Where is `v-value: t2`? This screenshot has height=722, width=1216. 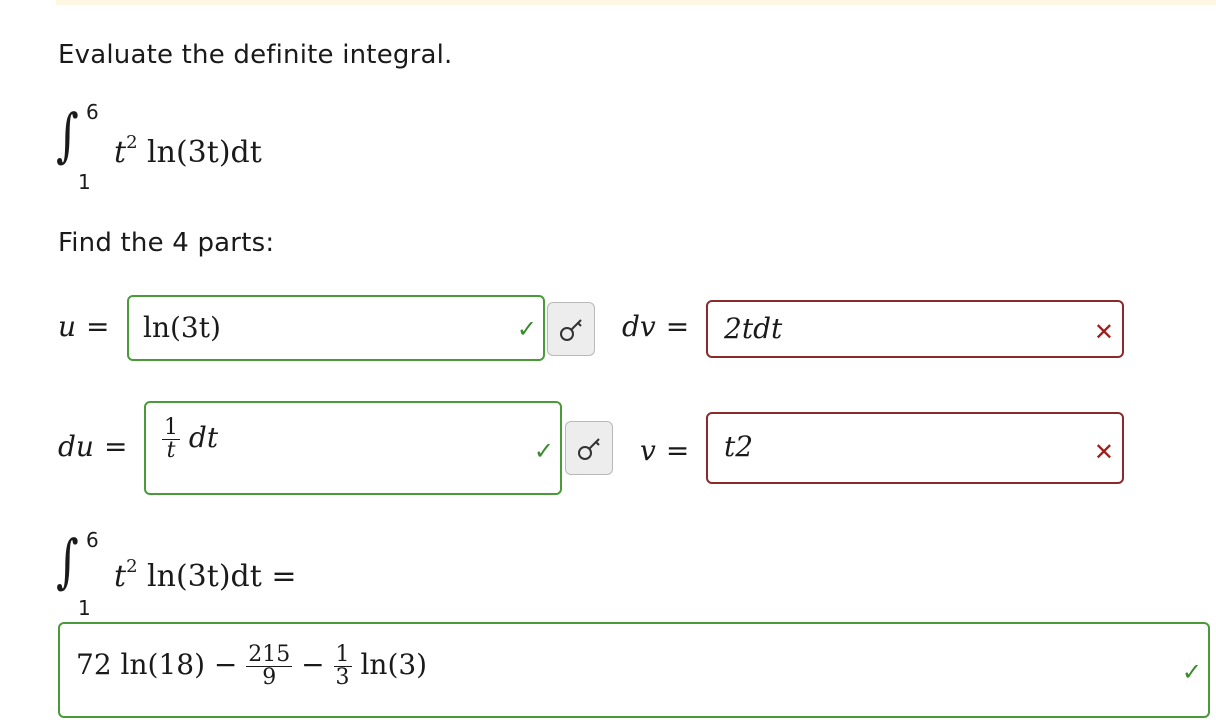
v-value: t2 is located at coordinates (739, 446).